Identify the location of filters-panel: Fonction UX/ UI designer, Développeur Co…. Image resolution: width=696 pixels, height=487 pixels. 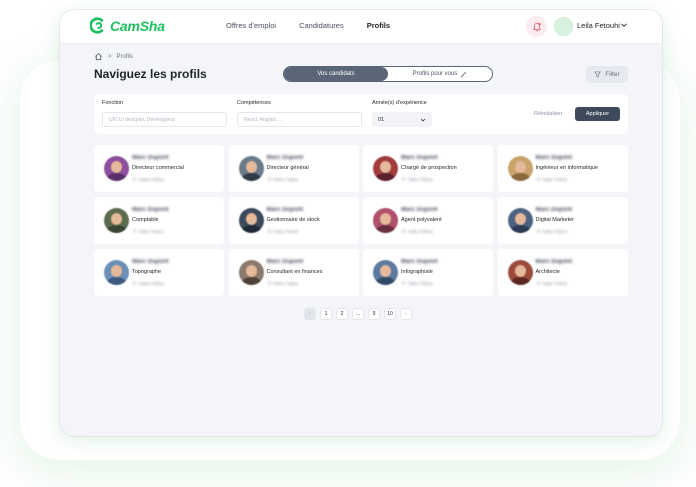
(361, 114).